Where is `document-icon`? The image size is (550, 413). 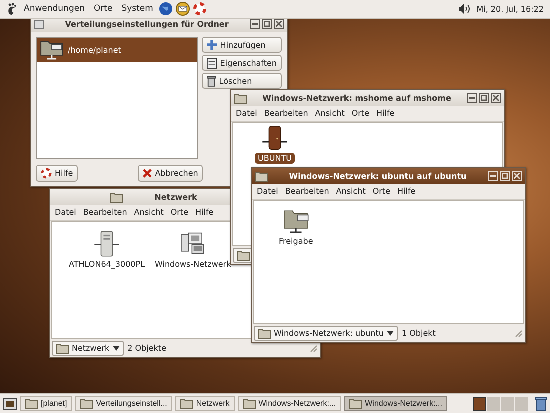
document-icon is located at coordinates (212, 63).